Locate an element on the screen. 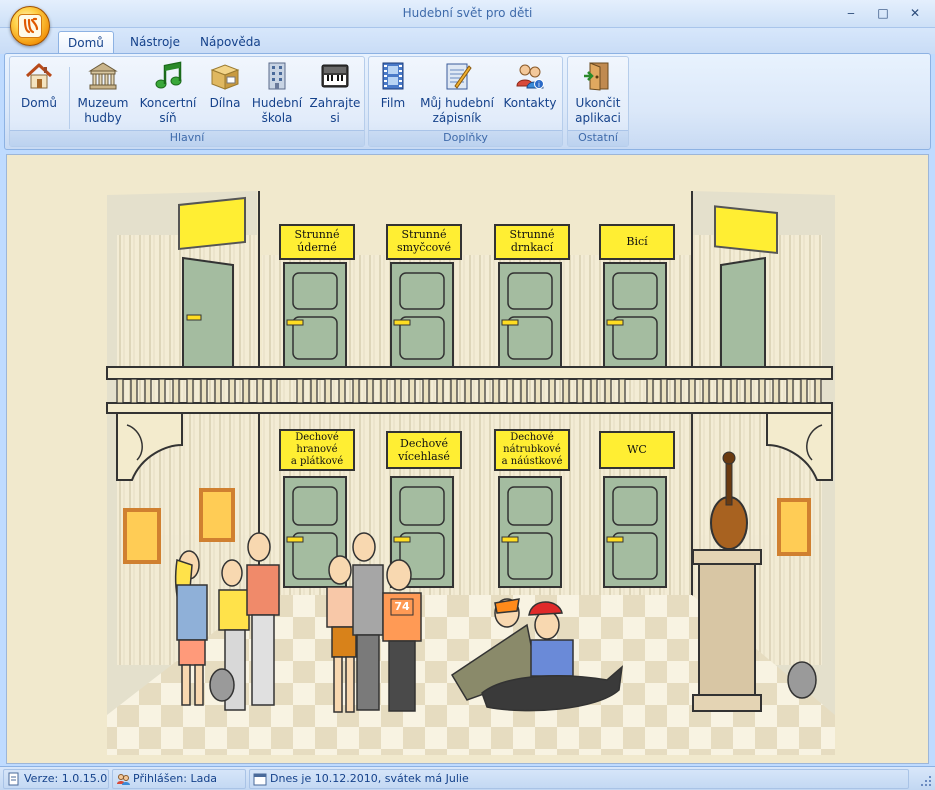 This screenshot has height=790, width=935. sign-bici: Bicí is located at coordinates (637, 241).